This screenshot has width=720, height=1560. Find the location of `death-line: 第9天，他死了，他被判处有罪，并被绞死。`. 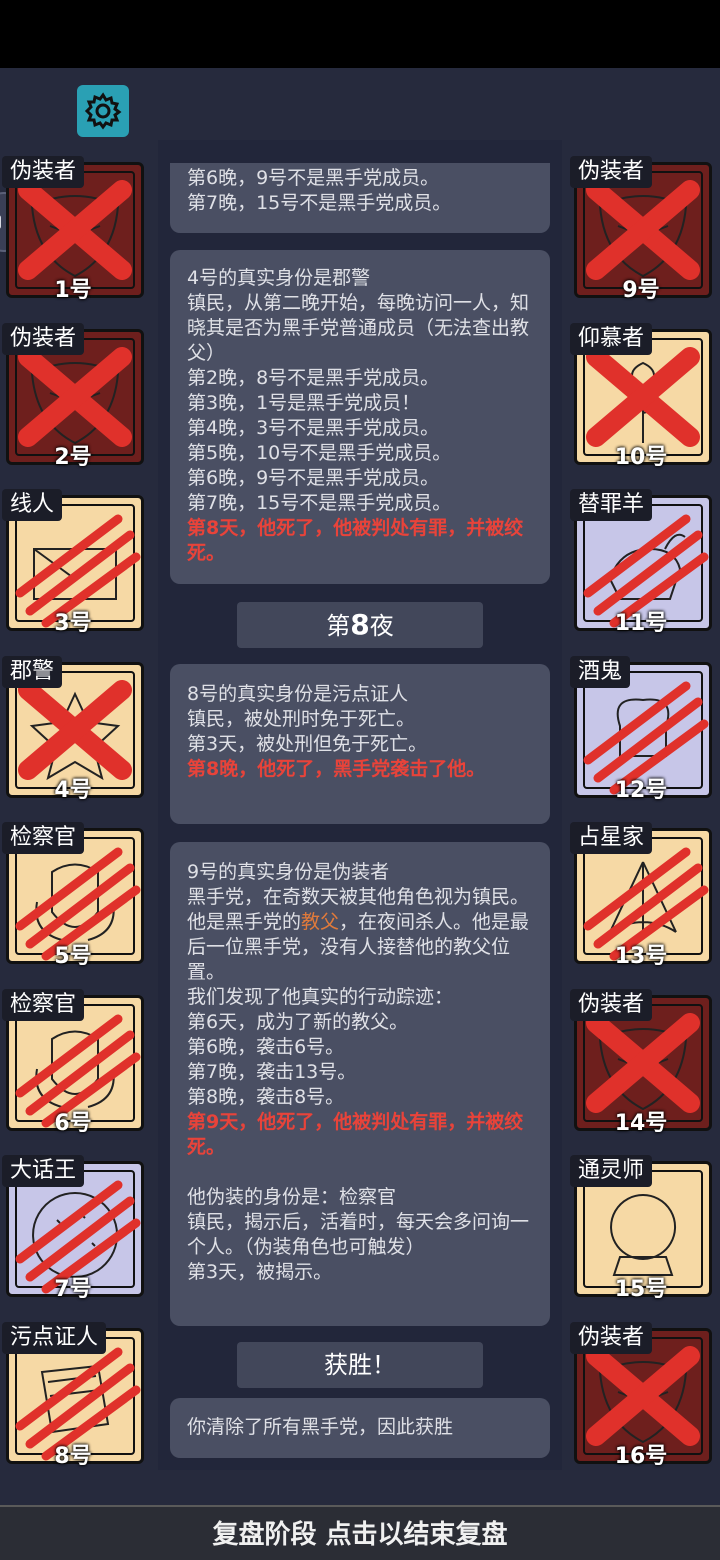

death-line: 第9天，他死了，他被判处有罪，并被绞死。 is located at coordinates (355, 1134).